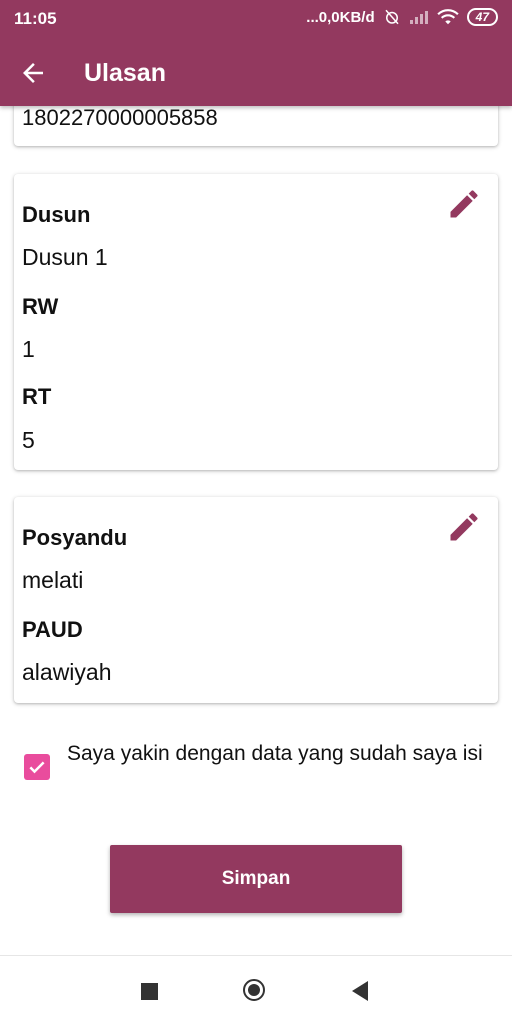  Describe the element at coordinates (37, 396) in the screenshot. I see `rt-label: RT` at that location.